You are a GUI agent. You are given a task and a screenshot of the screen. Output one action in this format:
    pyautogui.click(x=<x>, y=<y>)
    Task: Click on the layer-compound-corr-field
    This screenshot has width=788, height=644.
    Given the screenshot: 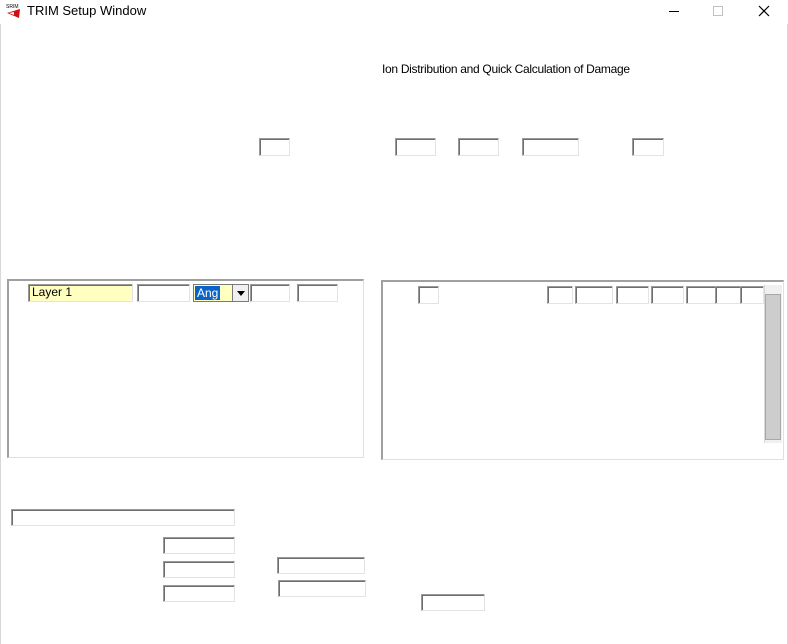 What is the action you would take?
    pyautogui.click(x=317, y=293)
    